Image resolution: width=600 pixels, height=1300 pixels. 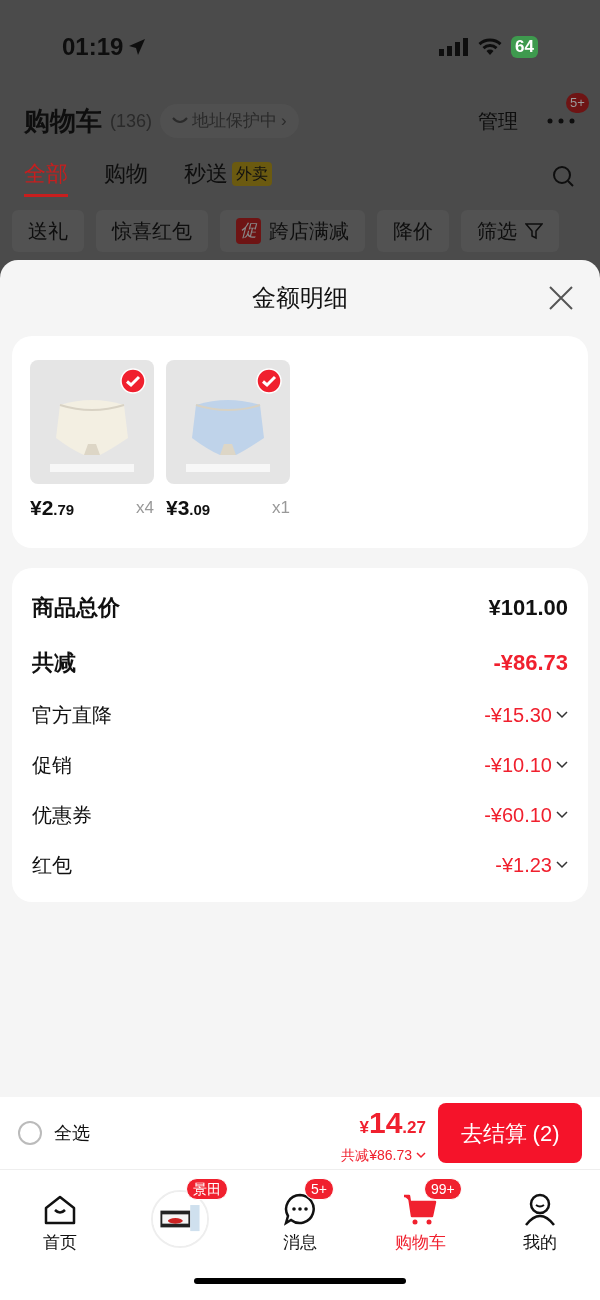 I want to click on notification-badge: 5+, so click(x=577, y=103).